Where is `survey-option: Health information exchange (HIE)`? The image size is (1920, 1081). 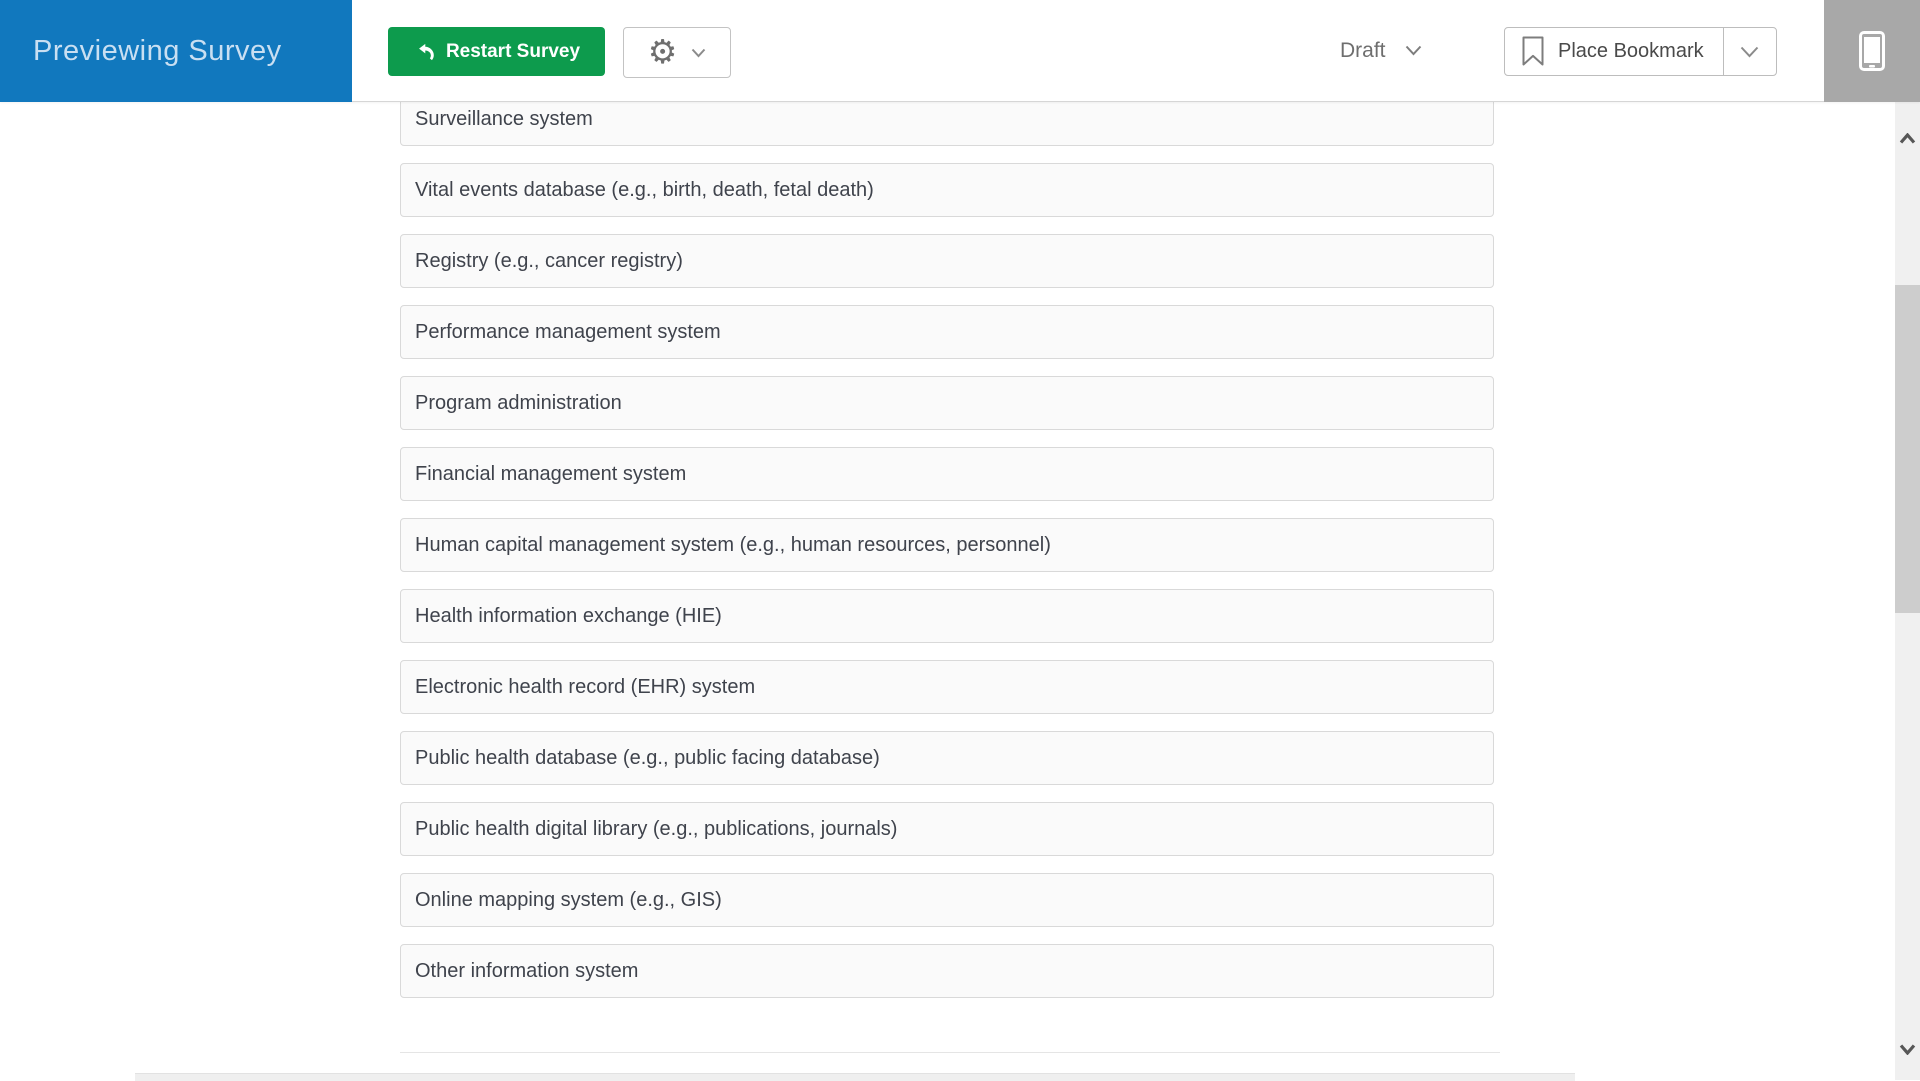
survey-option: Health information exchange (HIE) is located at coordinates (947, 616).